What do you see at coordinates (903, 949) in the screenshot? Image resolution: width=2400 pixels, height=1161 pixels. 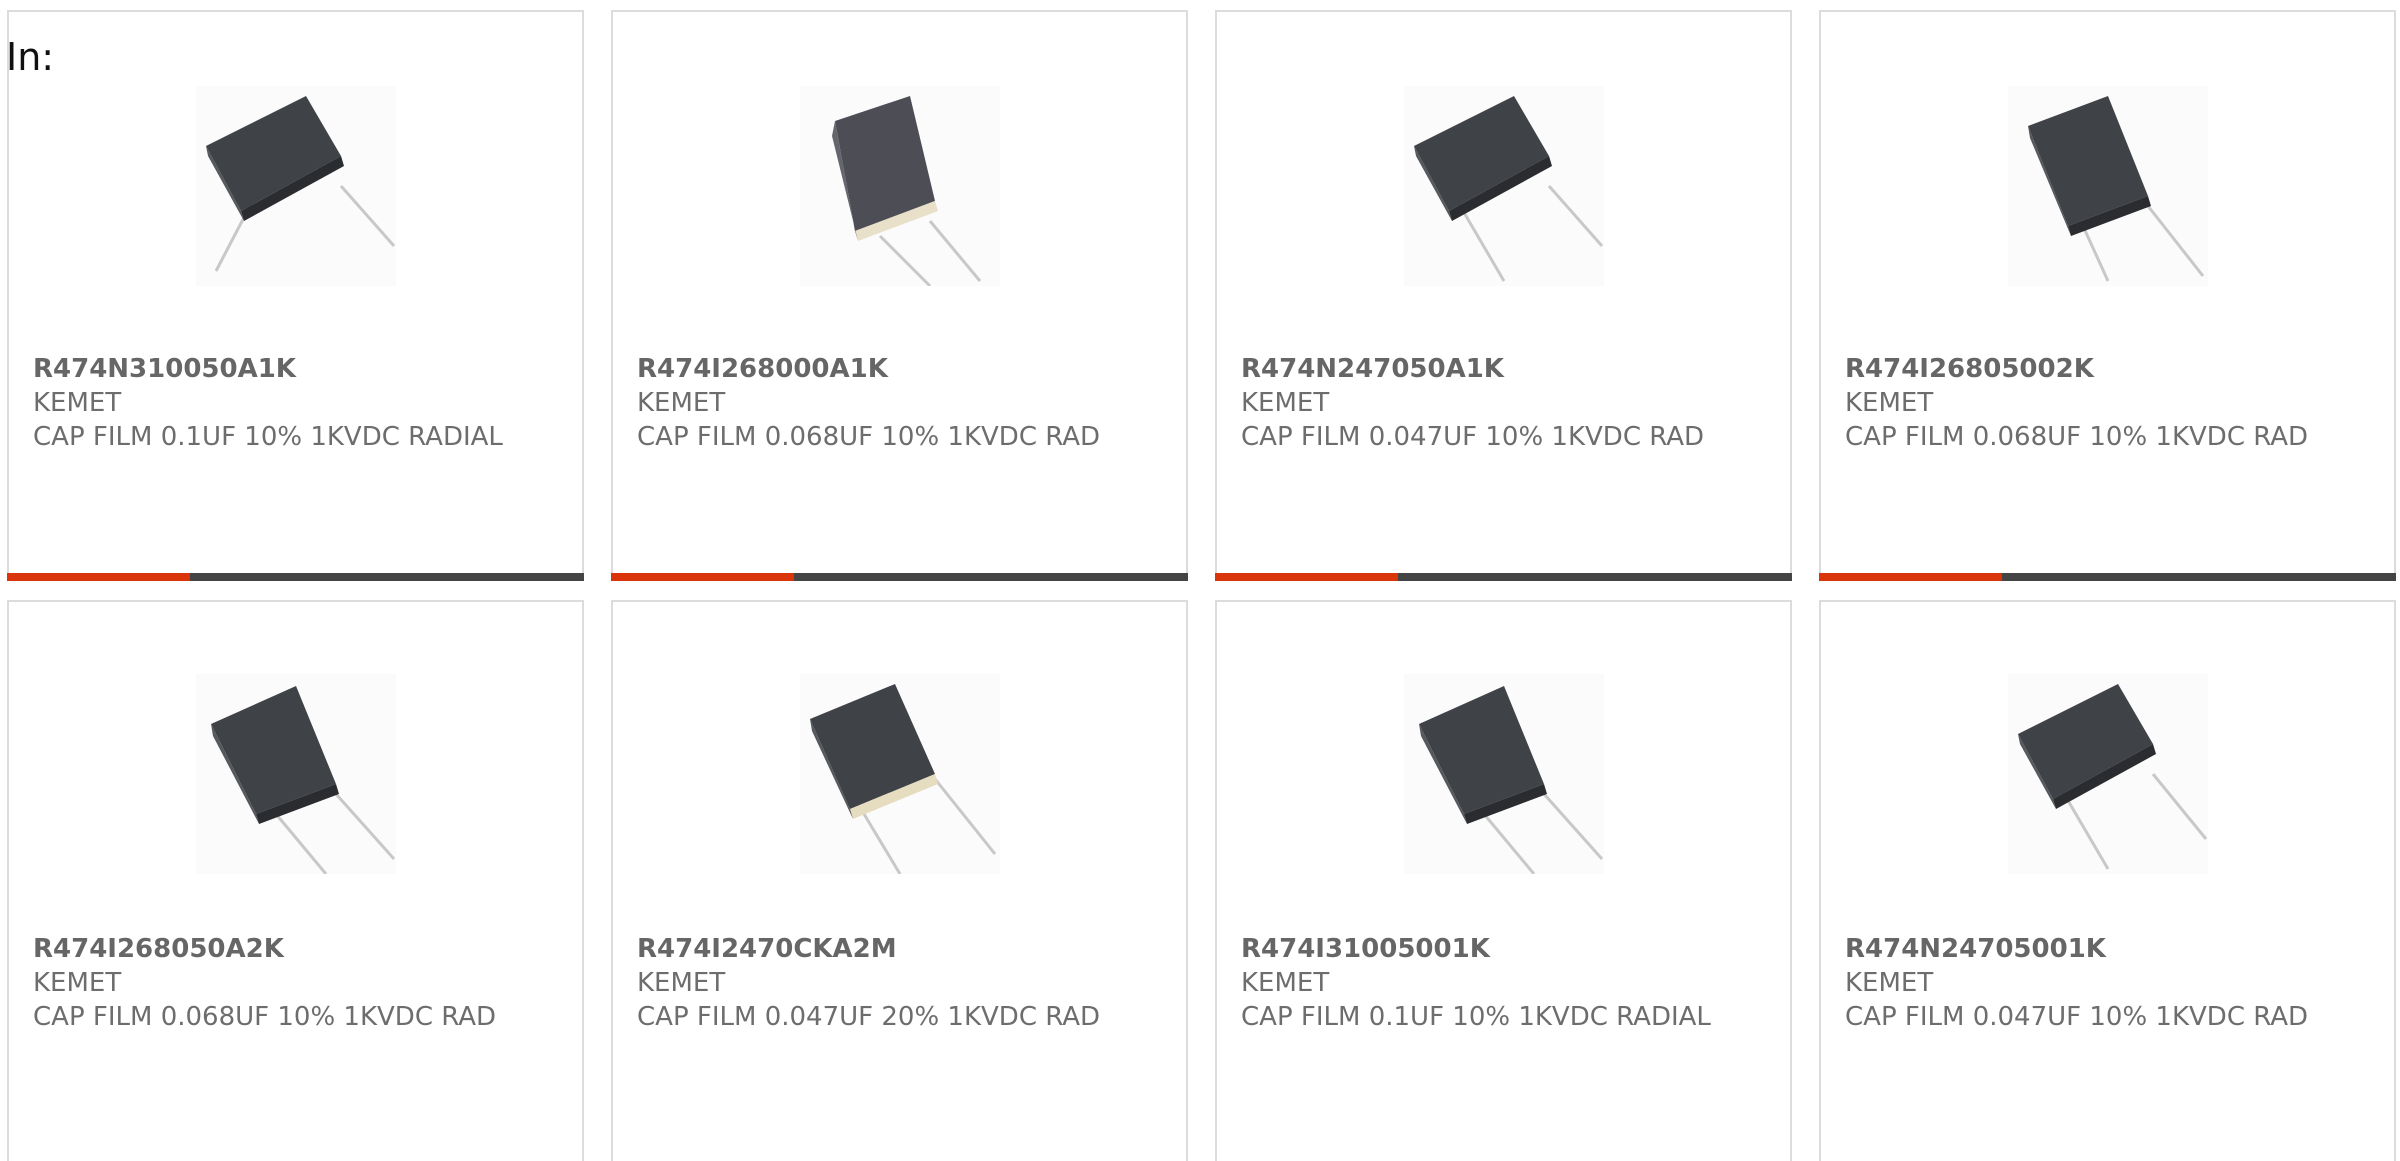 I see `part-number: R474I2470CKA2M` at bounding box center [903, 949].